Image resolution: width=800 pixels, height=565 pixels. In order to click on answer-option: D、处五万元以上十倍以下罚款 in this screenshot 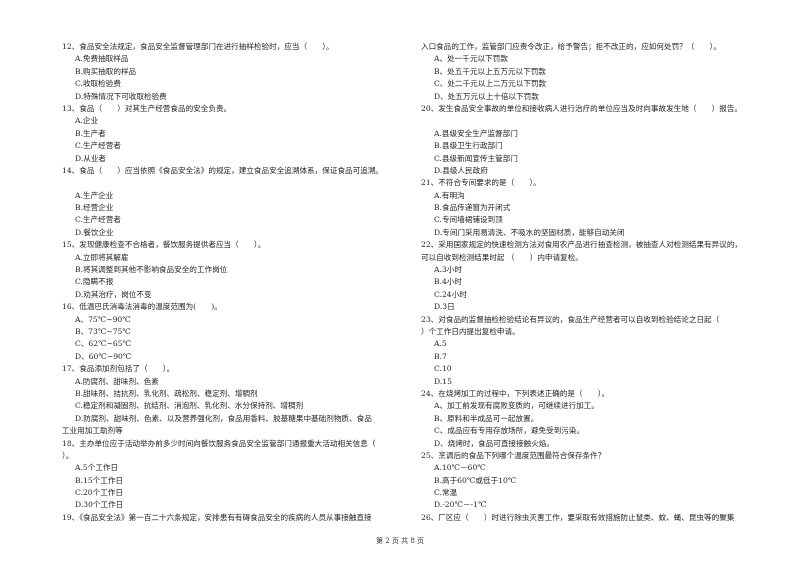, I will do `click(486, 96)`.